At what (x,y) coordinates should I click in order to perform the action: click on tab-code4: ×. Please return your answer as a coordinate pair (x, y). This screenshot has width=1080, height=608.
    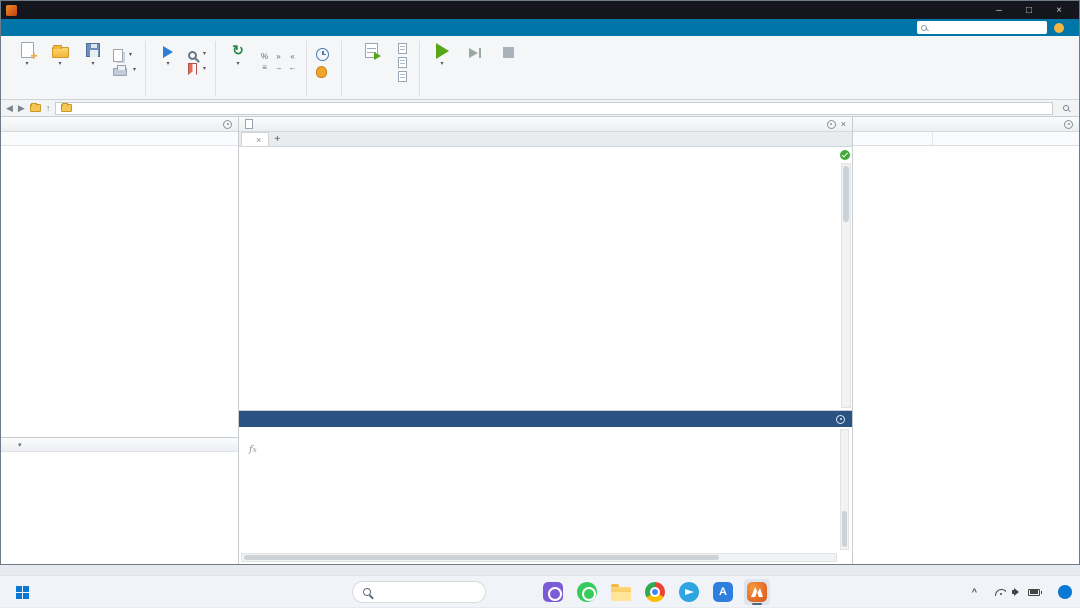
    Looking at the image, I should click on (255, 139).